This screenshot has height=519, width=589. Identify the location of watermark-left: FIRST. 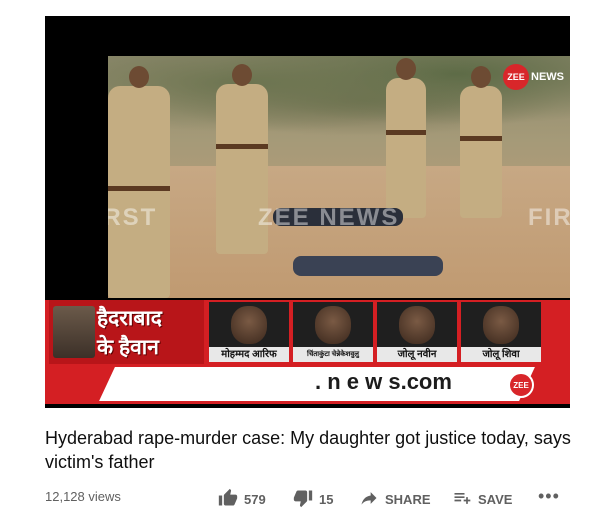
(133, 217).